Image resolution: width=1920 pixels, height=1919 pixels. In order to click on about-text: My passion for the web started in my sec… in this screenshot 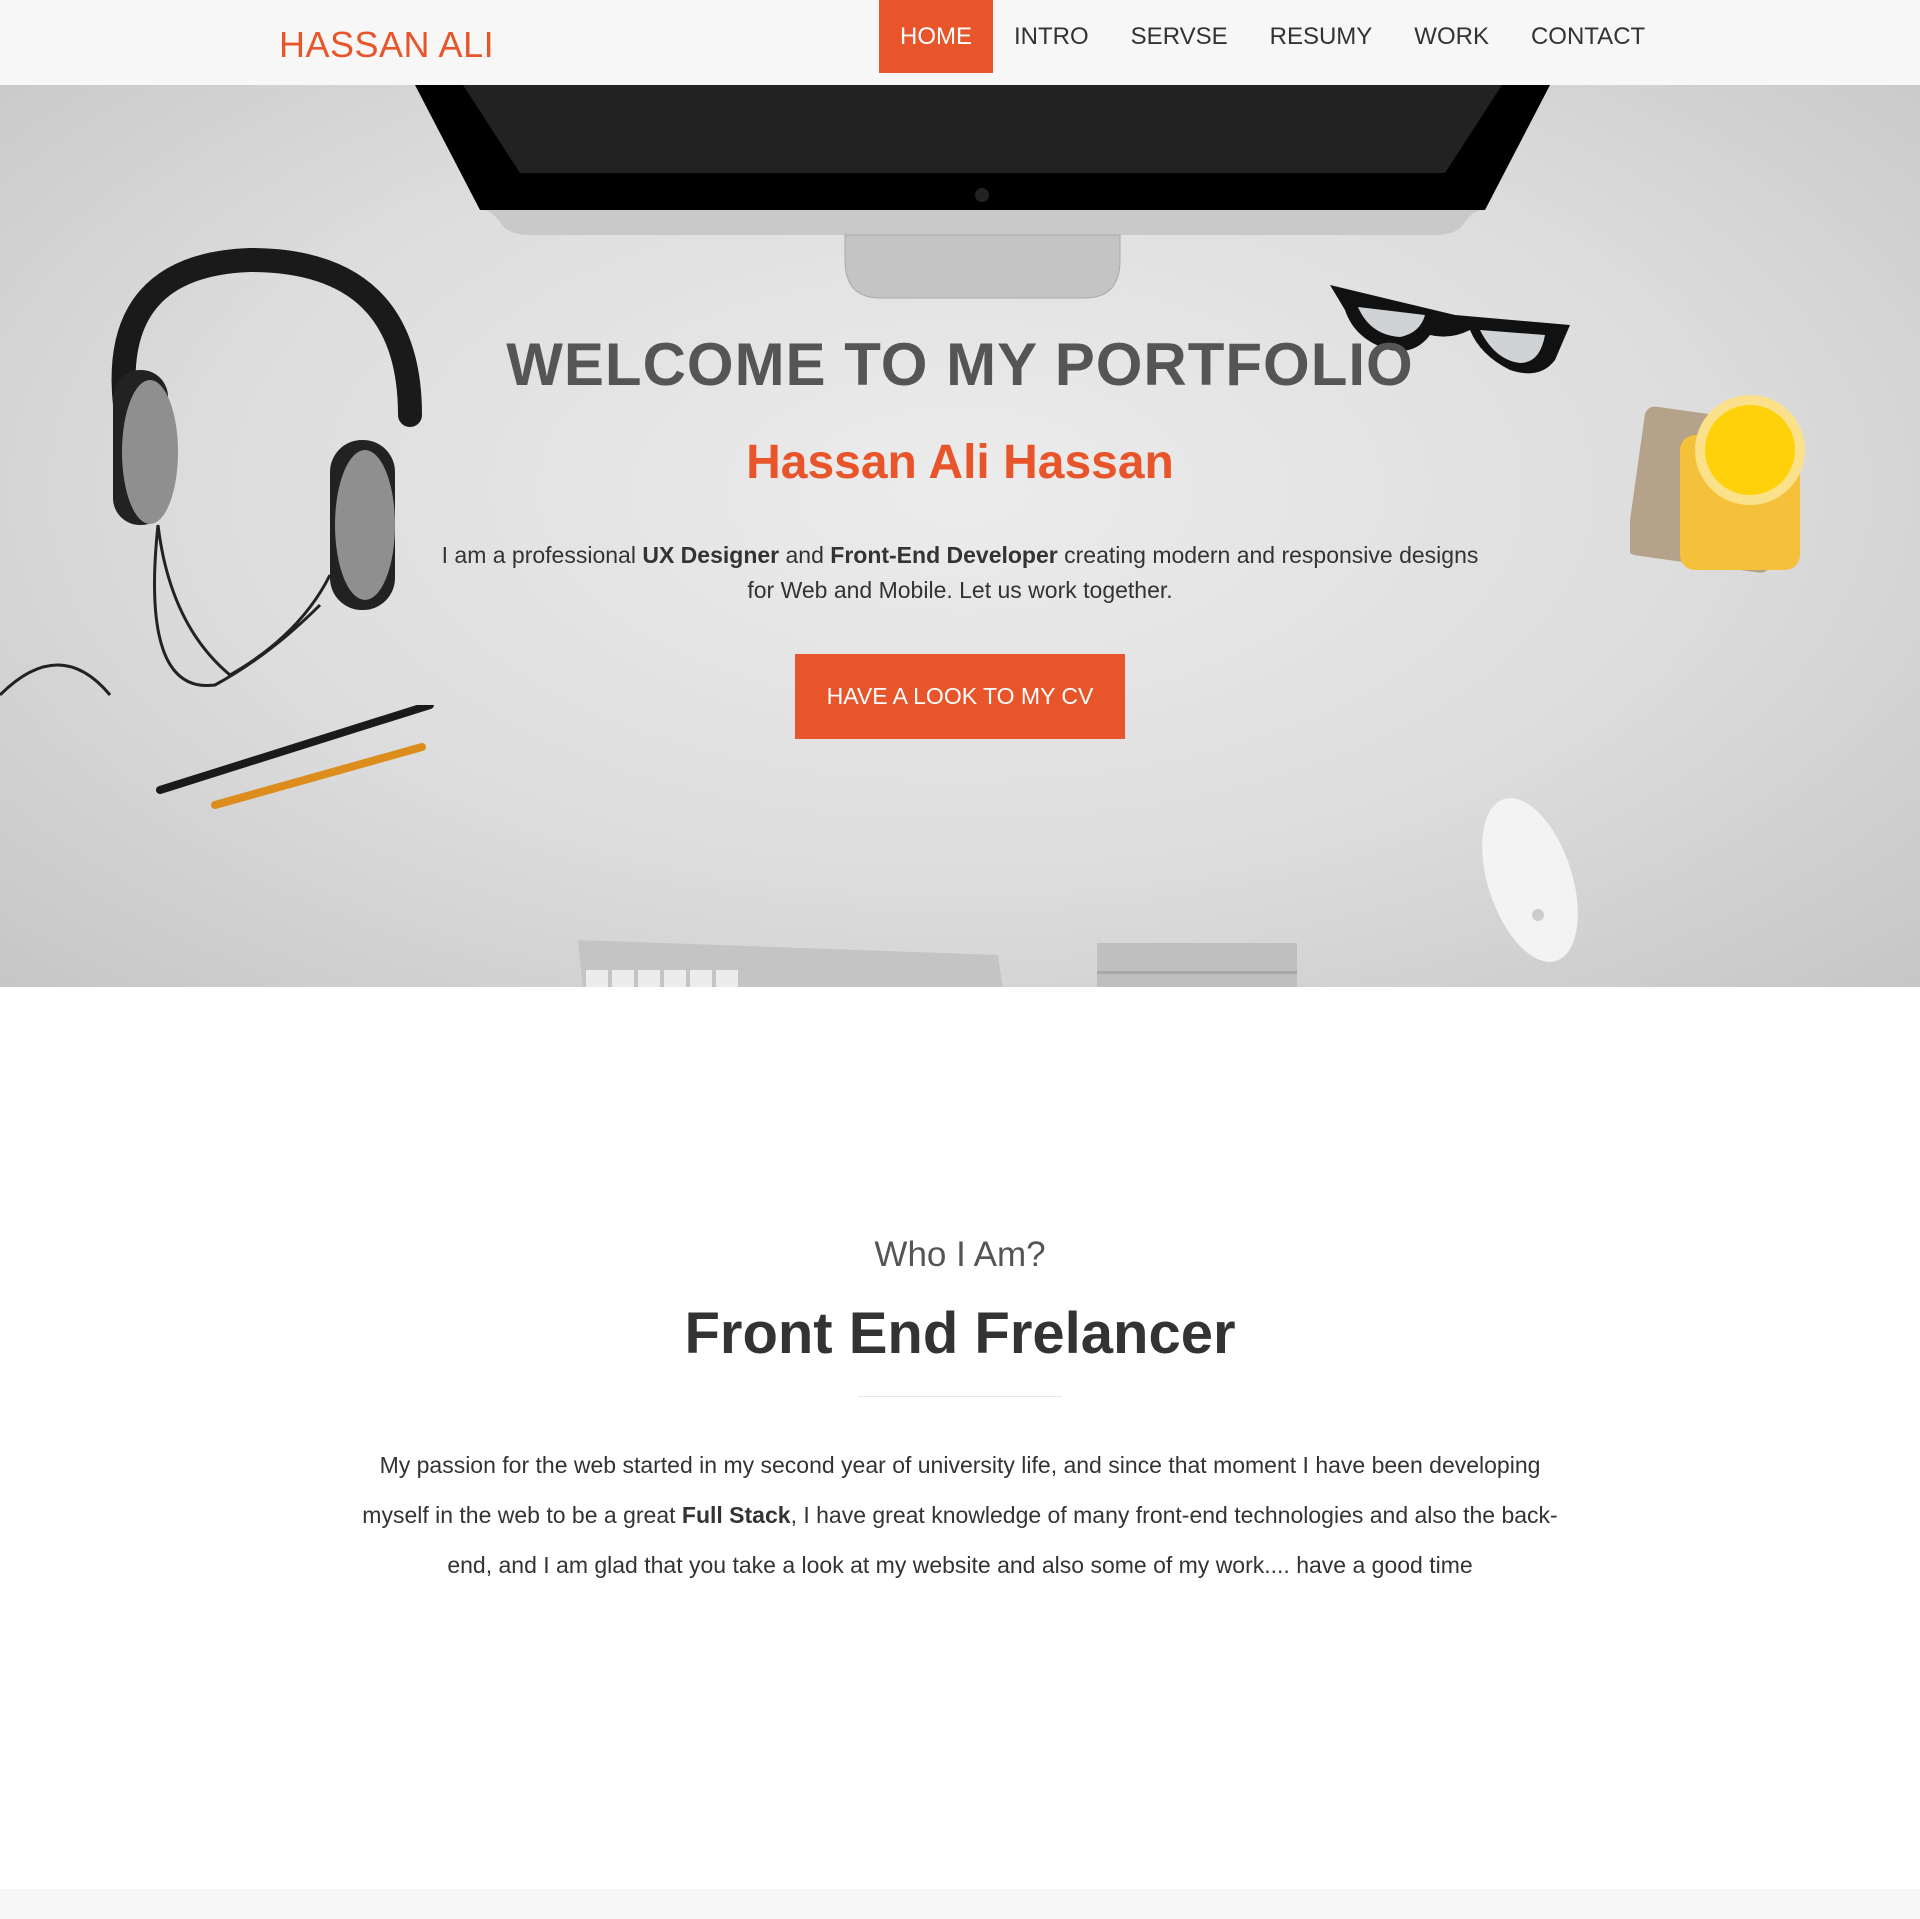, I will do `click(960, 1515)`.